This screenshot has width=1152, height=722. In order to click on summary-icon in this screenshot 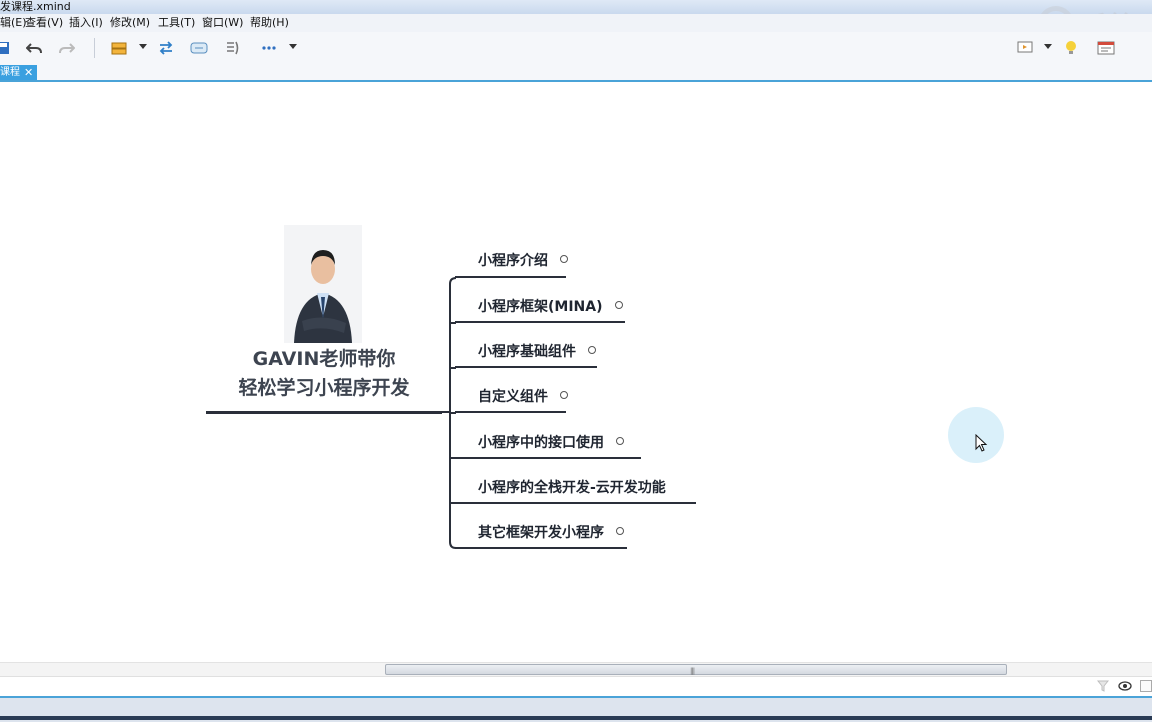, I will do `click(233, 48)`.